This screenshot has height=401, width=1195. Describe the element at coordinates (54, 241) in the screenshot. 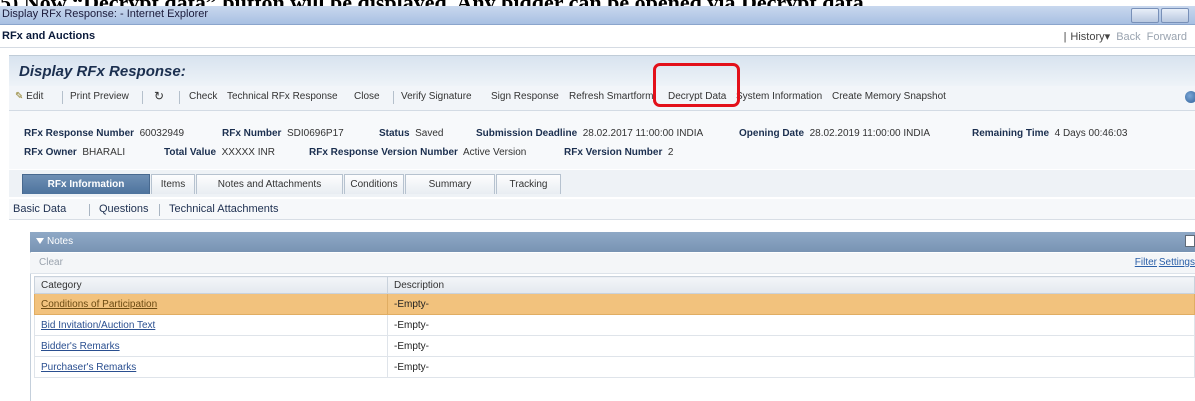

I see `notes-title: Notes` at that location.